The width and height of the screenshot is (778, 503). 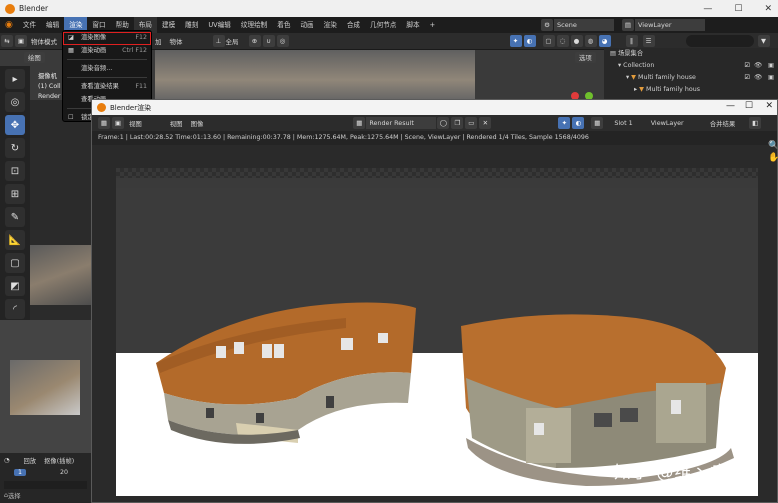 What do you see at coordinates (590, 41) in the screenshot?
I see `shading-material-icon: ◍` at bounding box center [590, 41].